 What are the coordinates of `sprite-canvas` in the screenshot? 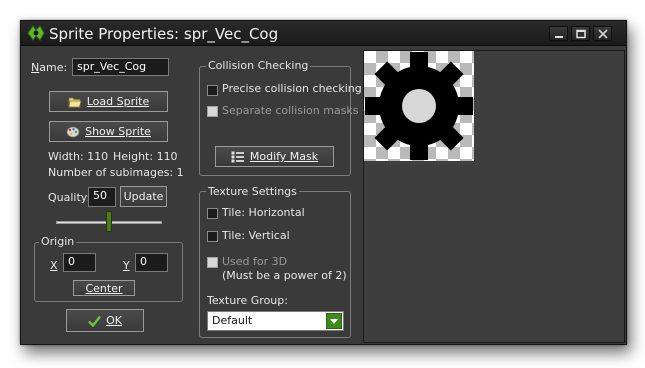 It's located at (419, 106).